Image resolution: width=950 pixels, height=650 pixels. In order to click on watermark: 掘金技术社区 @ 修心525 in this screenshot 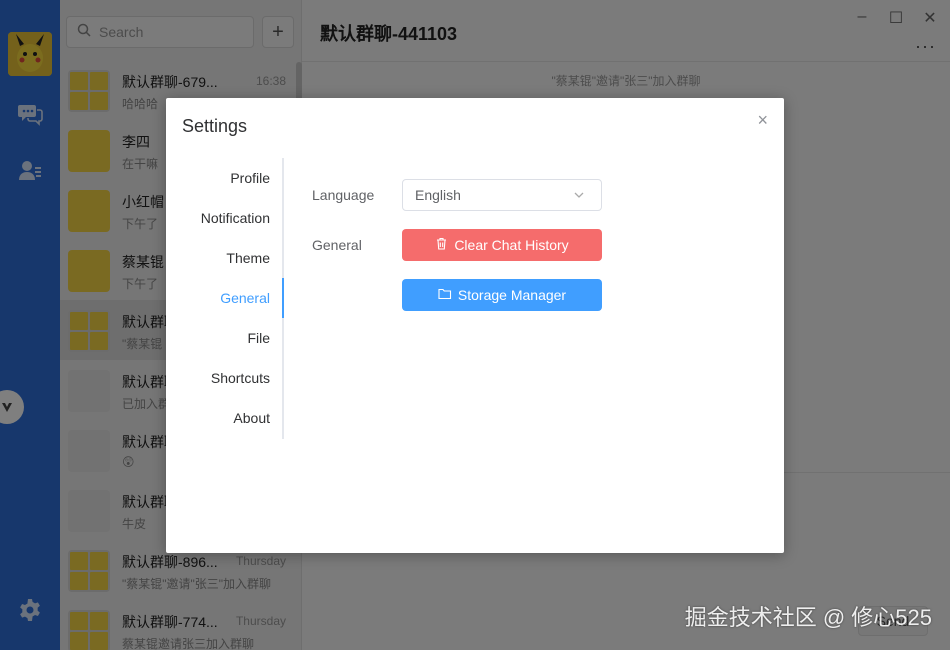, I will do `click(808, 617)`.